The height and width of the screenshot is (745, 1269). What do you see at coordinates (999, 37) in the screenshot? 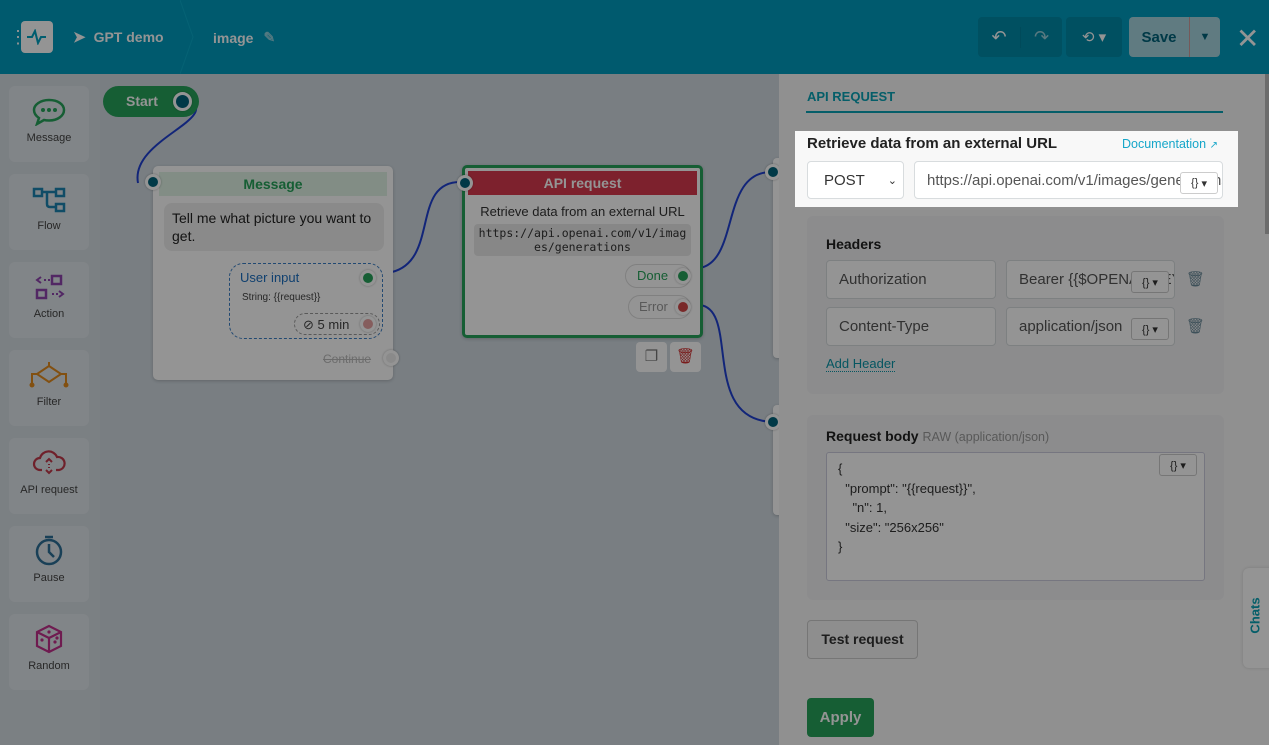
I see `undo-icon: ↶` at bounding box center [999, 37].